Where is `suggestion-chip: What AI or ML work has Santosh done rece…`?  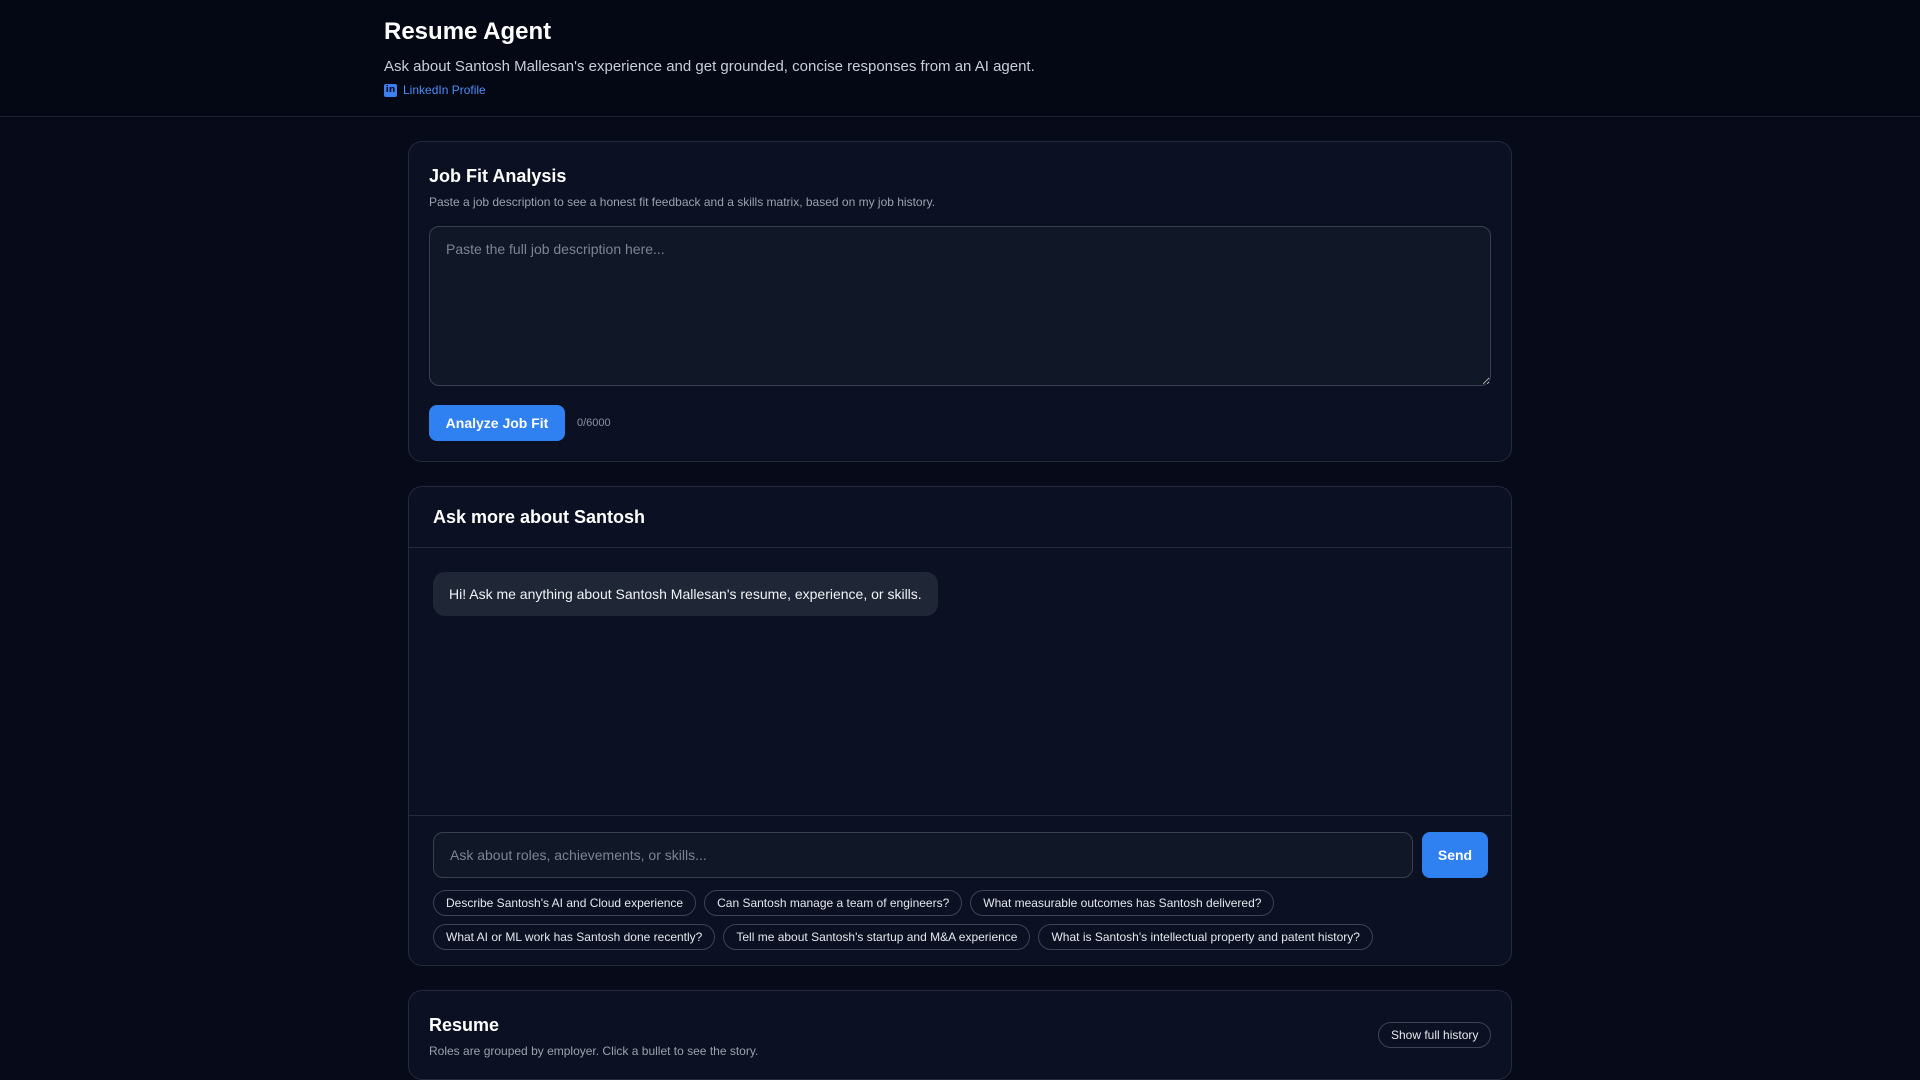 suggestion-chip: What AI or ML work has Santosh done rece… is located at coordinates (574, 937).